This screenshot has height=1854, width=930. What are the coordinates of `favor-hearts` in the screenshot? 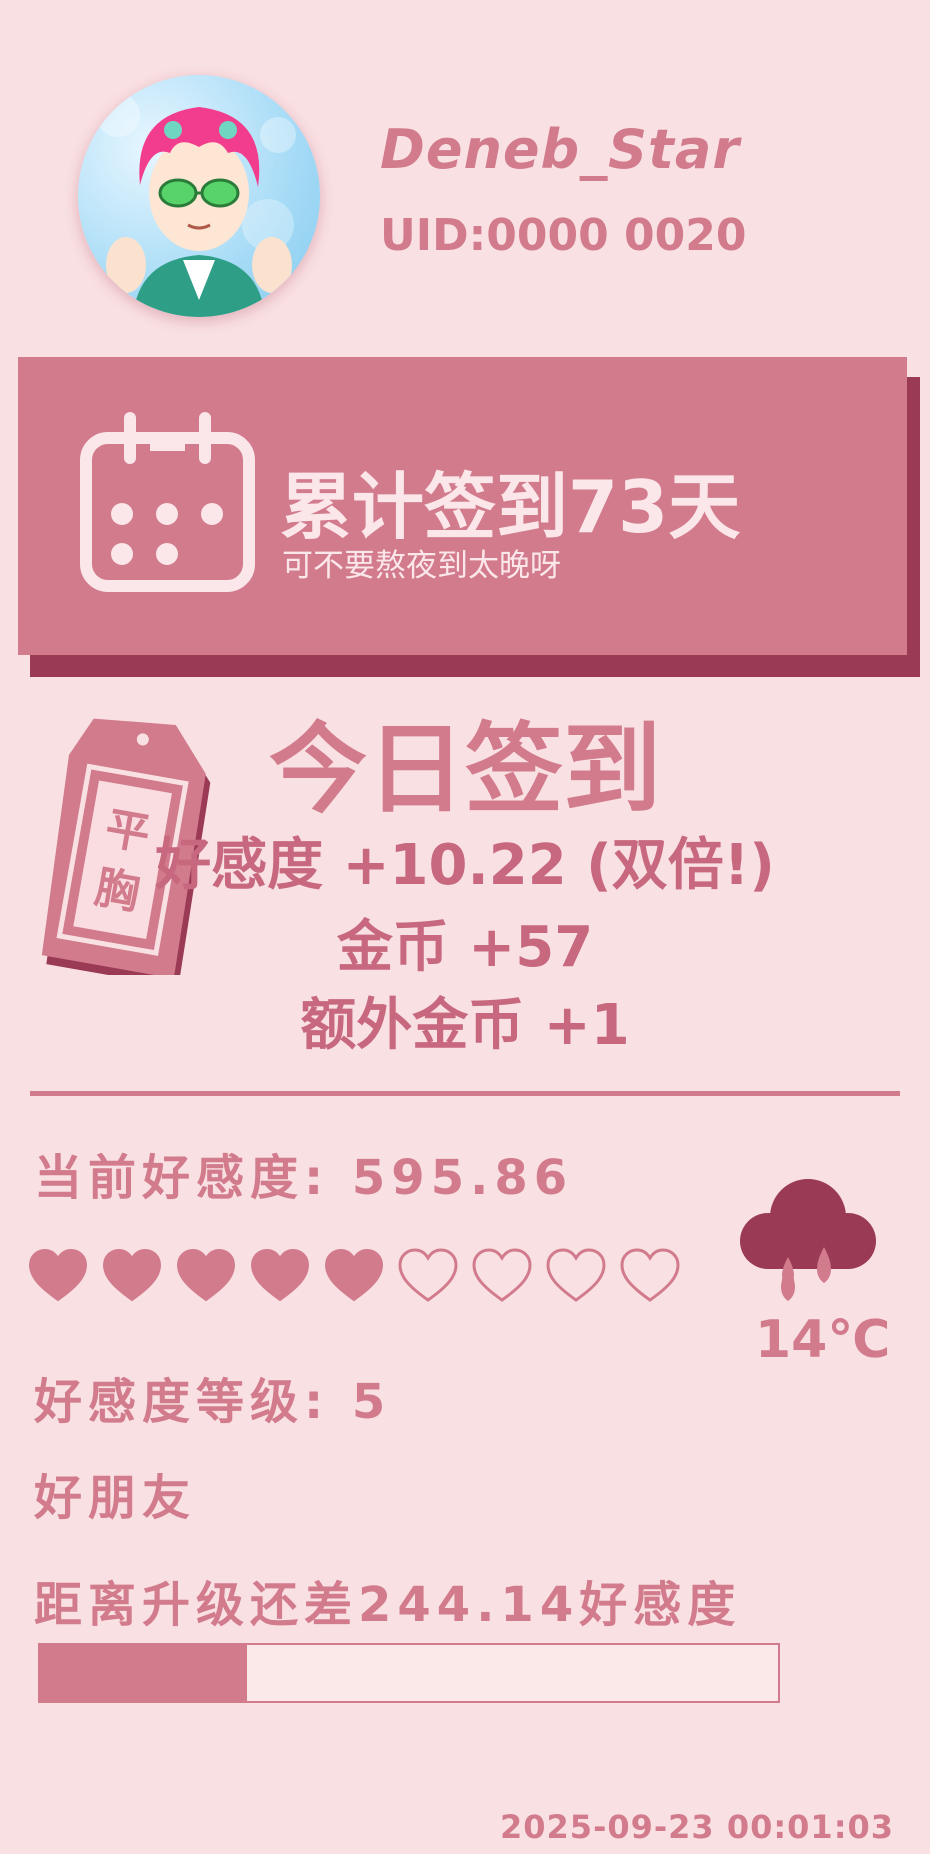 It's located at (354, 1278).